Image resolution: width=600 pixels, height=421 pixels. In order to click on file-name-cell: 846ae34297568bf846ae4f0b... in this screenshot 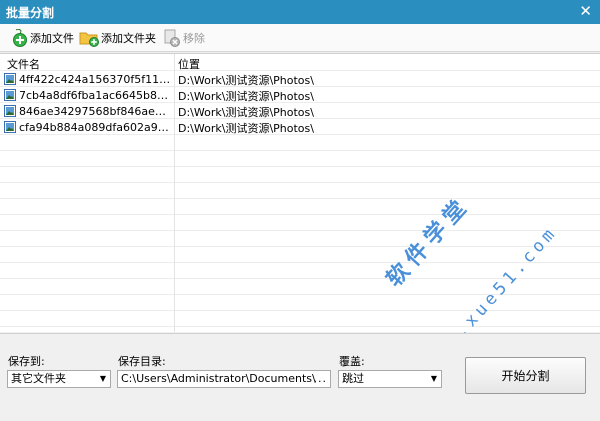, I will do `click(87, 111)`.